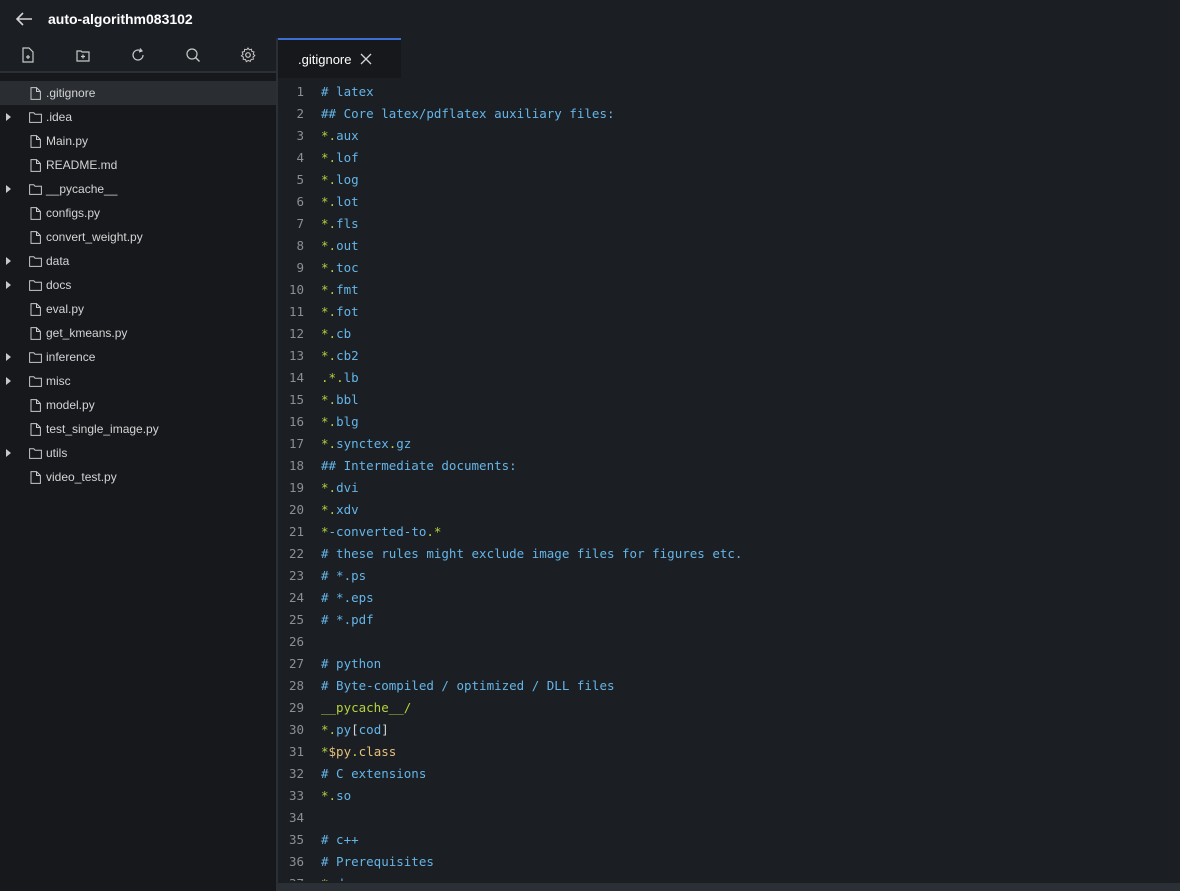  Describe the element at coordinates (729, 576) in the screenshot. I see `code-line: 23 # *.ps` at that location.